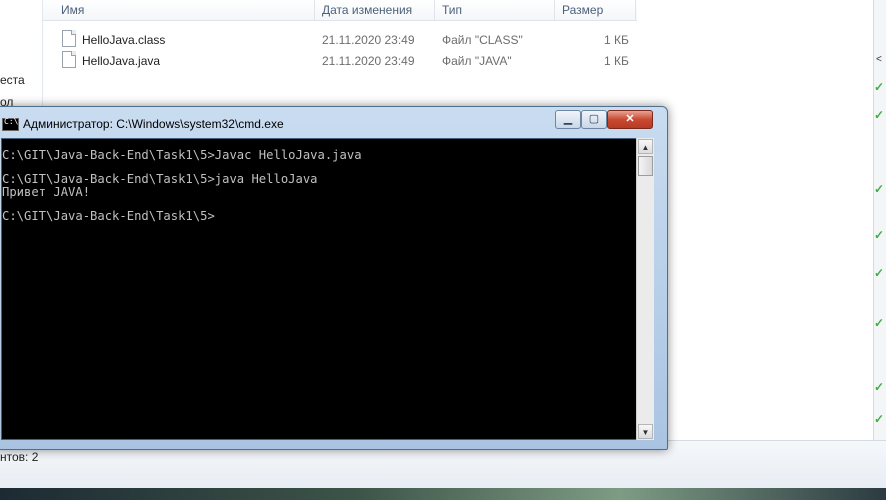 The width and height of the screenshot is (886, 500). What do you see at coordinates (19, 457) in the screenshot?
I see `item-count: нтов: 2` at bounding box center [19, 457].